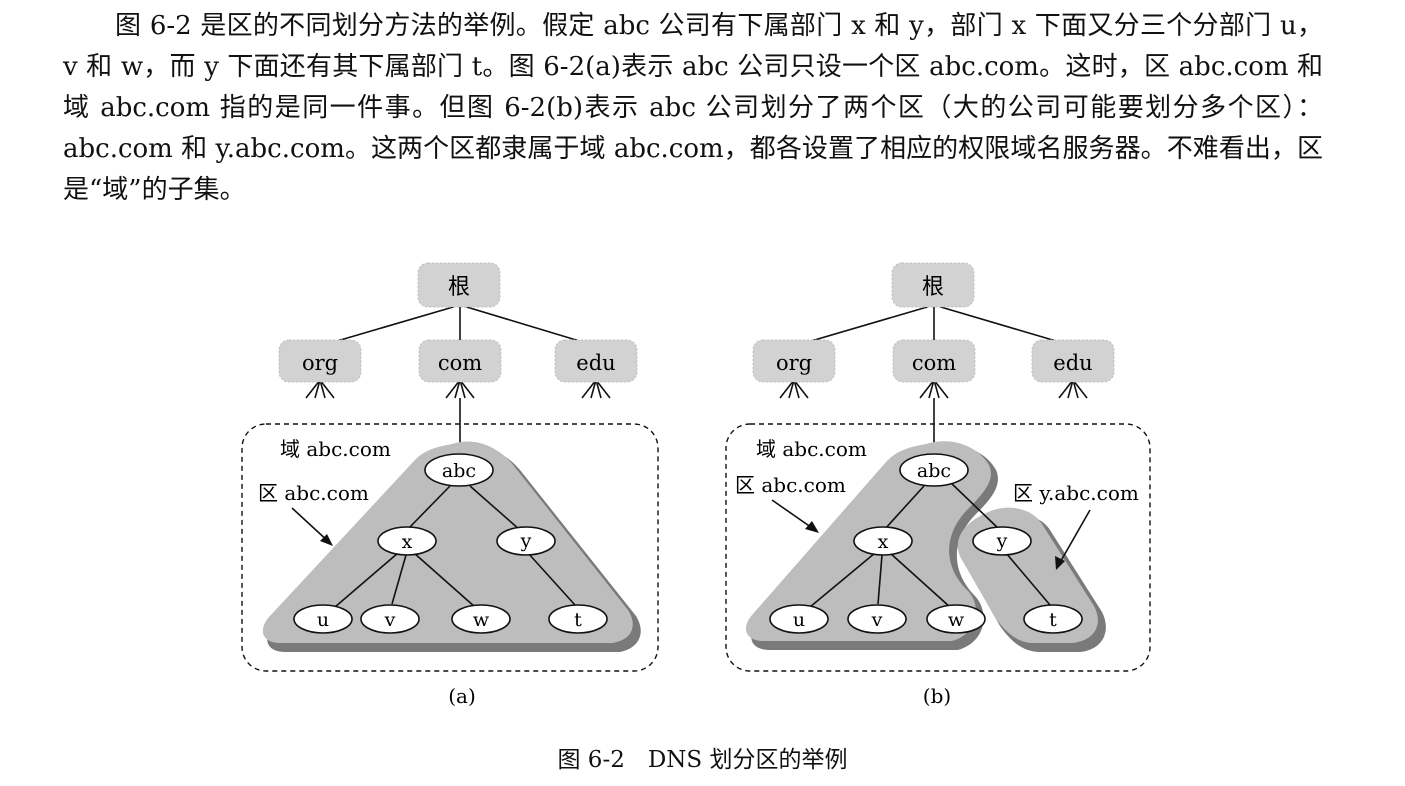 This screenshot has height=786, width=1405. I want to click on panel-b-label: (b), so click(937, 696).